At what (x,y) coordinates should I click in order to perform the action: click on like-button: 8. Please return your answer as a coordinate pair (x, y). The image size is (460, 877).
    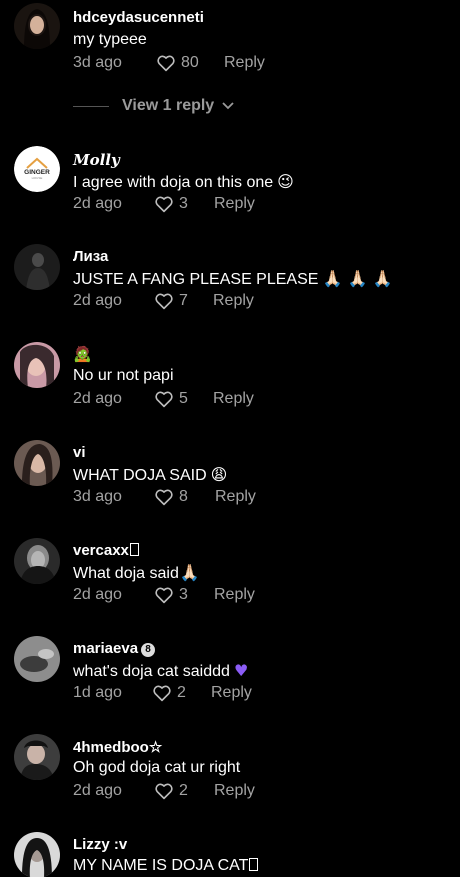
    Looking at the image, I should click on (171, 497).